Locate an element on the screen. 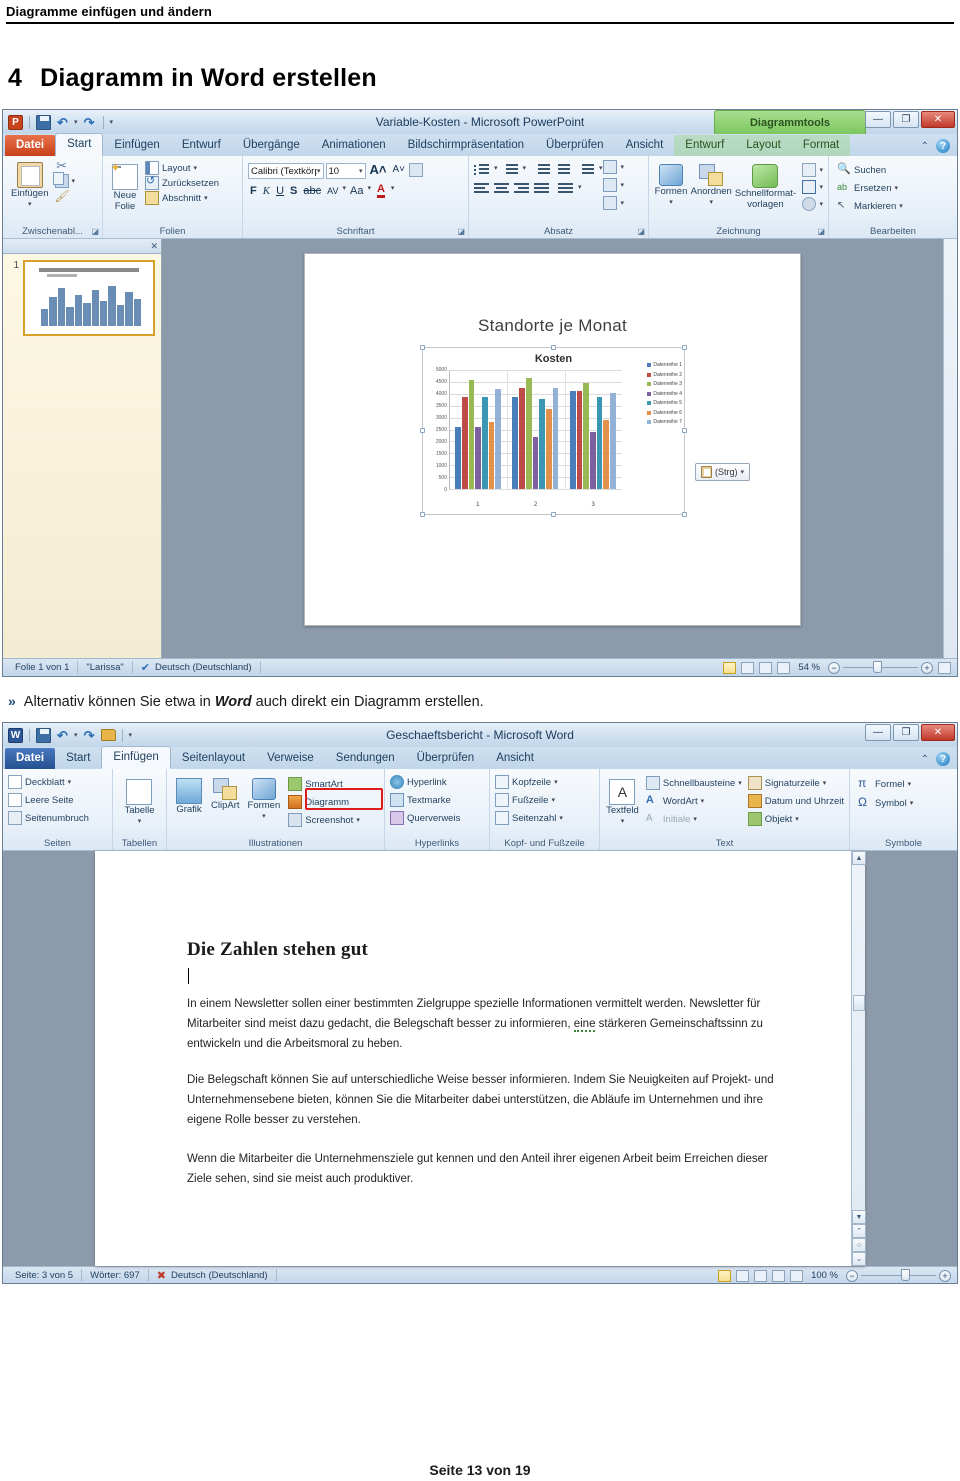  font-name-combo: Calibri (Textkörpe ▾ is located at coordinates (286, 171).